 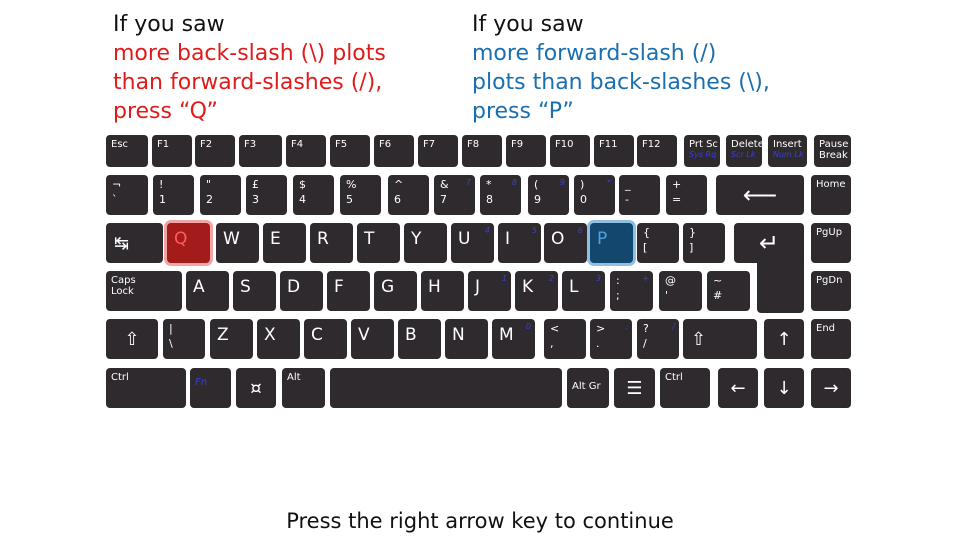 What do you see at coordinates (487, 230) in the screenshot?
I see `key-label: 4` at bounding box center [487, 230].